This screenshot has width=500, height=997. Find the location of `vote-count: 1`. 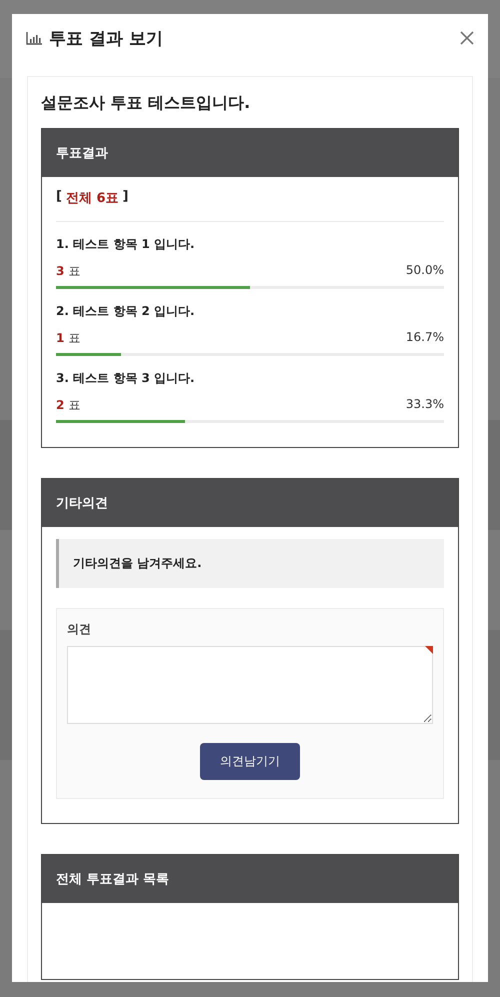

vote-count: 1 is located at coordinates (60, 338).